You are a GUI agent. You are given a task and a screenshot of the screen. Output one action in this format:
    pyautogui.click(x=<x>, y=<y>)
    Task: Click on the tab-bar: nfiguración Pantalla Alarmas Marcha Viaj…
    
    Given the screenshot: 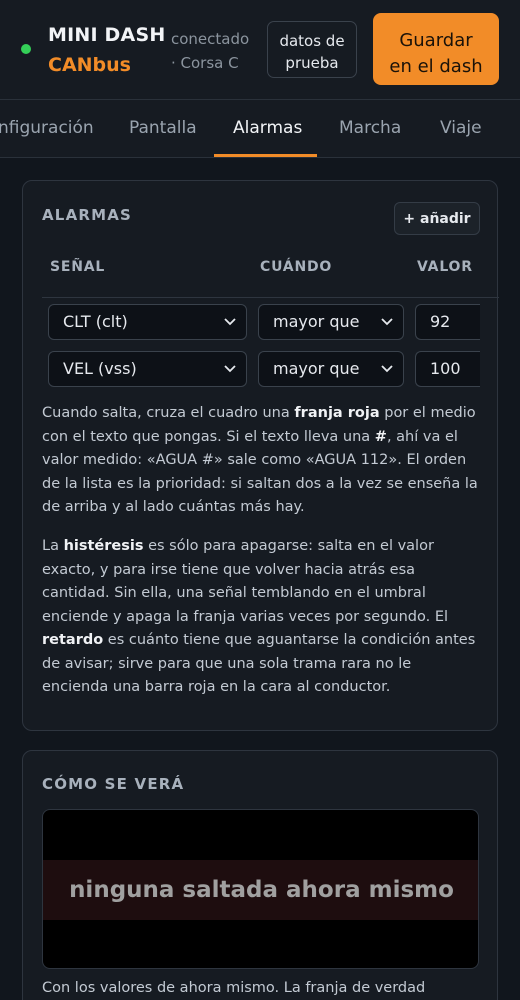 What is the action you would take?
    pyautogui.click(x=260, y=129)
    